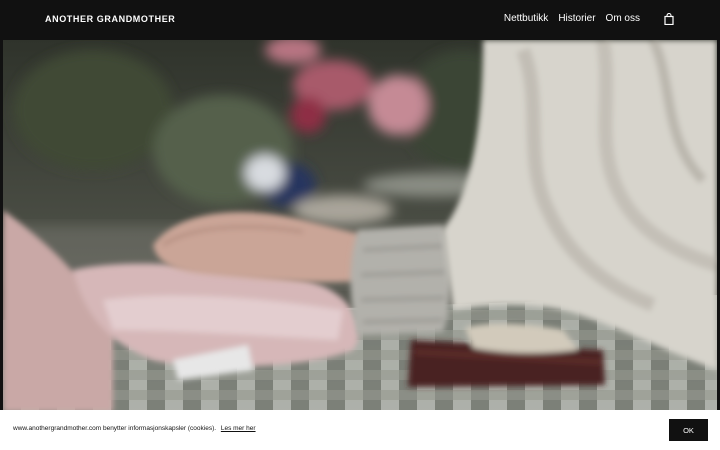  What do you see at coordinates (688, 430) in the screenshot?
I see `cookie-ok-button: OK` at bounding box center [688, 430].